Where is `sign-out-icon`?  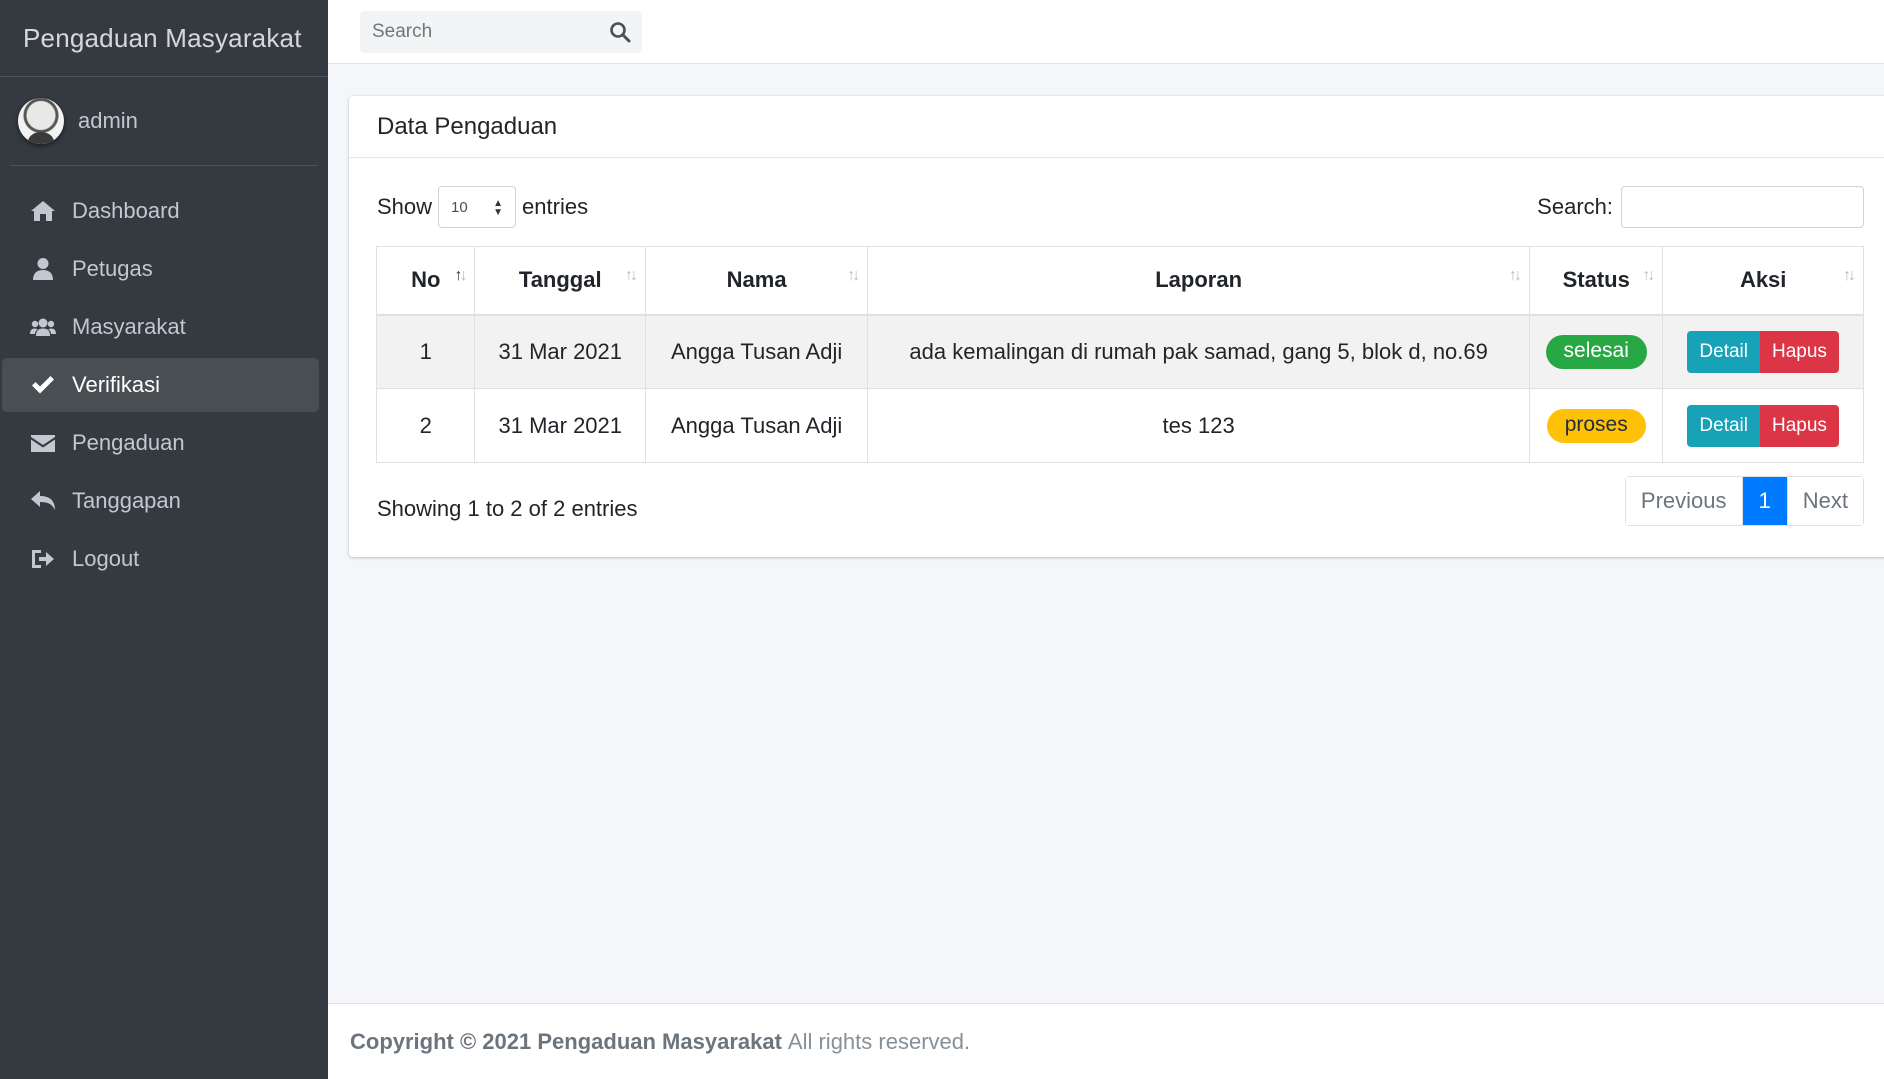 sign-out-icon is located at coordinates (43, 559).